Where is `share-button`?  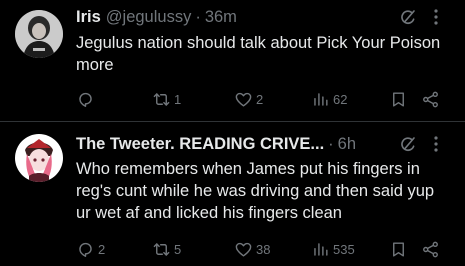 share-button is located at coordinates (430, 99).